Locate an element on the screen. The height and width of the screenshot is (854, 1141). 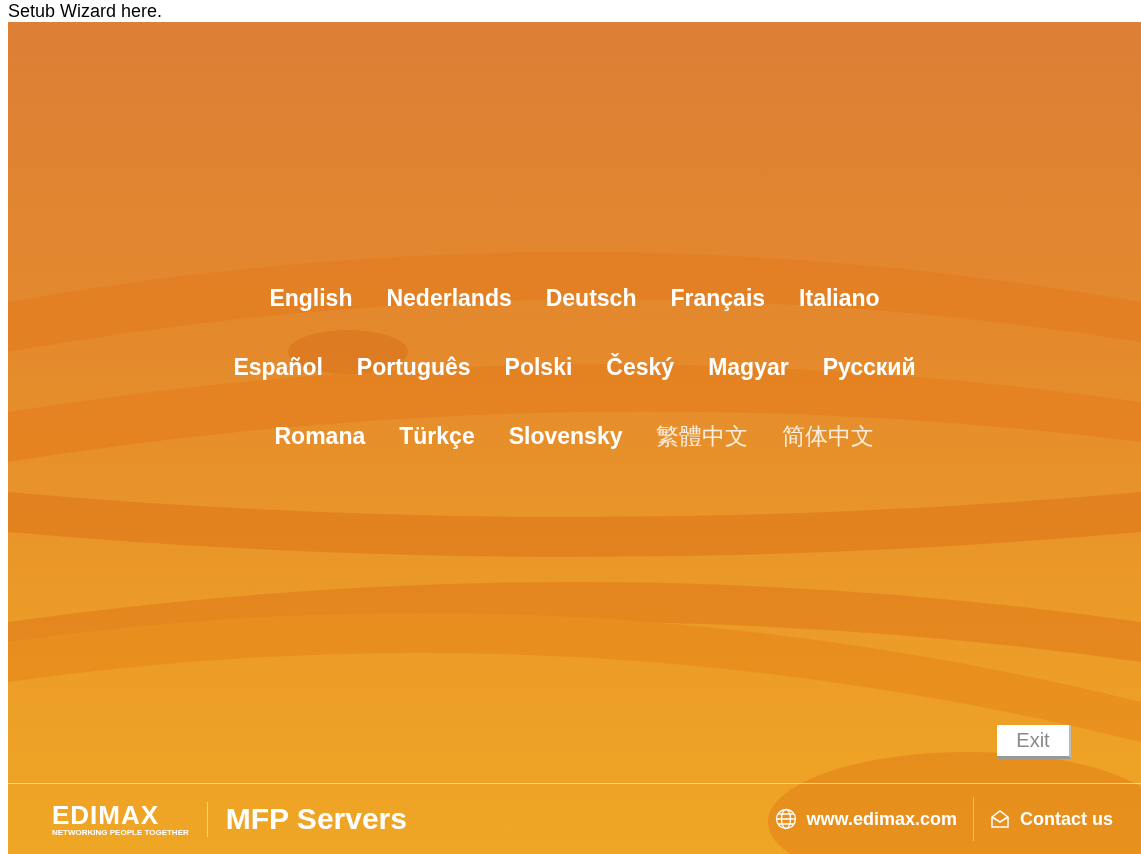
contact-link: Contact us is located at coordinates (1051, 819).